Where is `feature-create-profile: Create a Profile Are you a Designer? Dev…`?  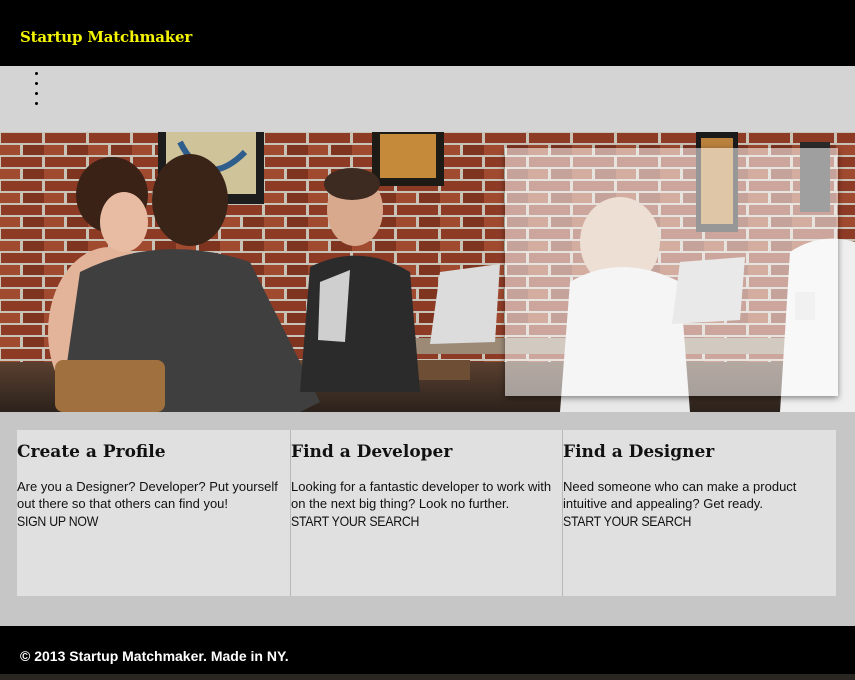 feature-create-profile: Create a Profile Are you a Designer? Dev… is located at coordinates (153, 513).